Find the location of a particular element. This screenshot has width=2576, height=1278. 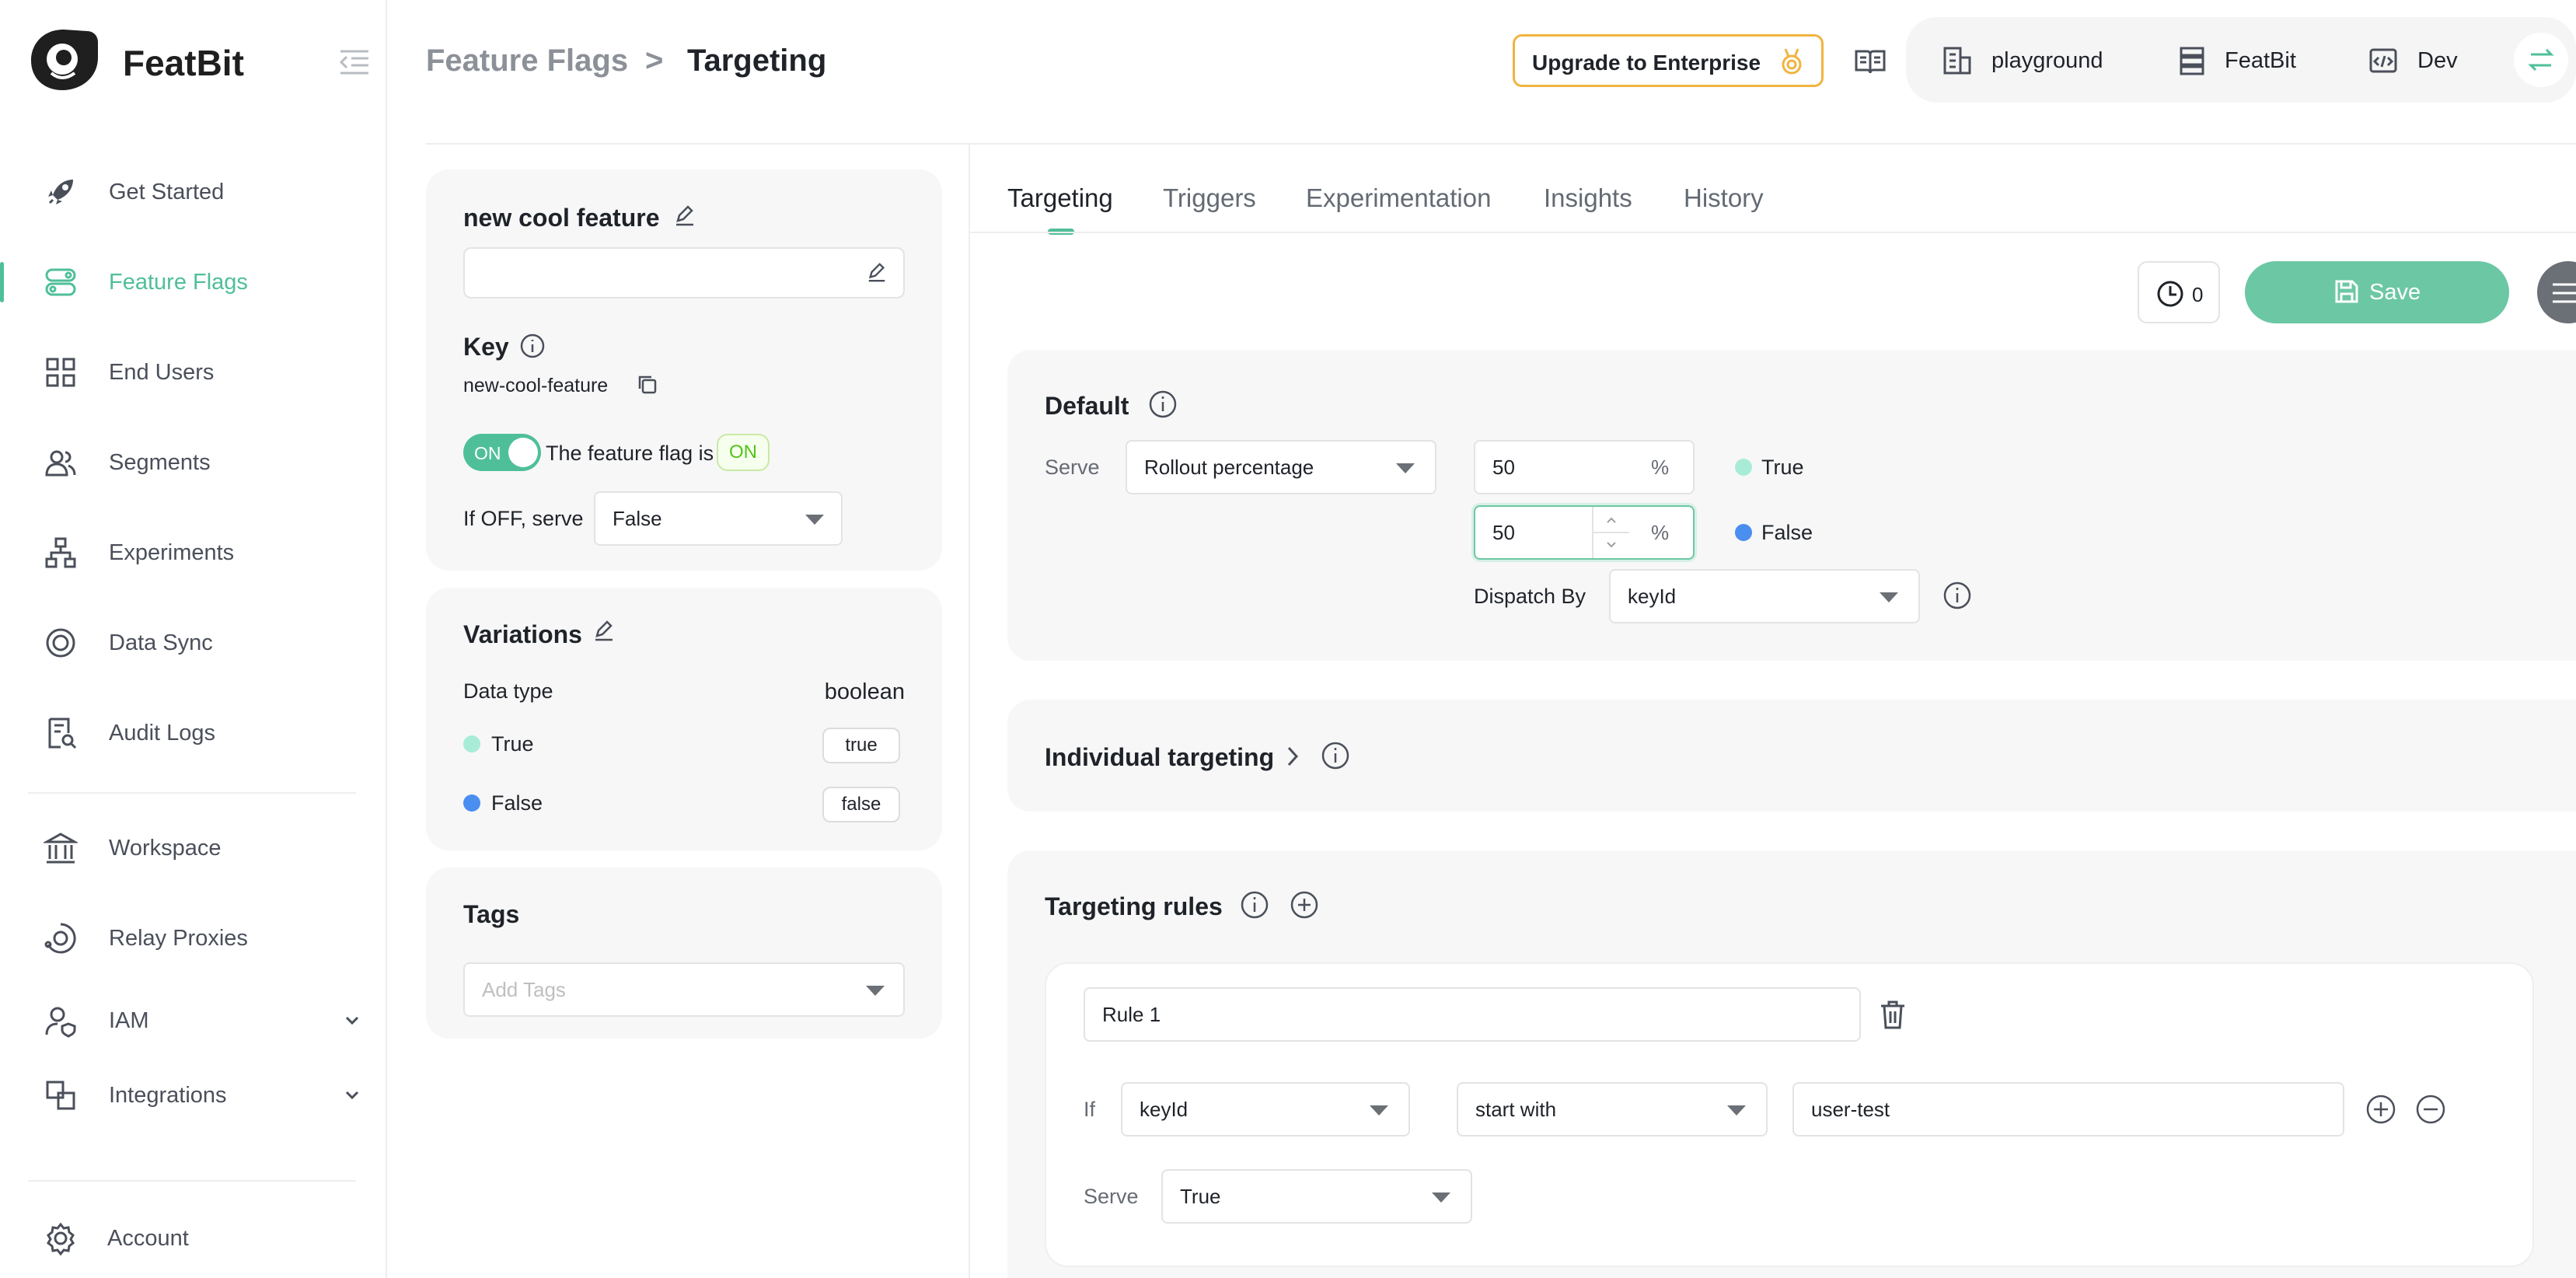

chevron-right-icon is located at coordinates (1293, 758).